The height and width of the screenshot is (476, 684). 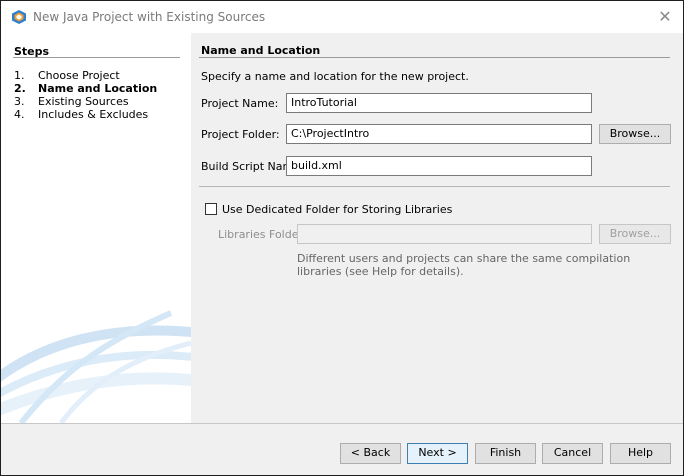 I want to click on hint-line: libraries (see Help for details)., so click(x=380, y=271).